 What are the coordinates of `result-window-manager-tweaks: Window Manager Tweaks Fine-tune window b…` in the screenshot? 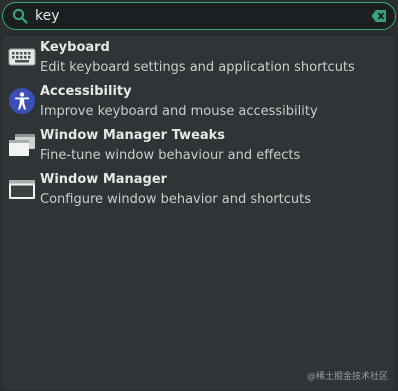 It's located at (199, 146).